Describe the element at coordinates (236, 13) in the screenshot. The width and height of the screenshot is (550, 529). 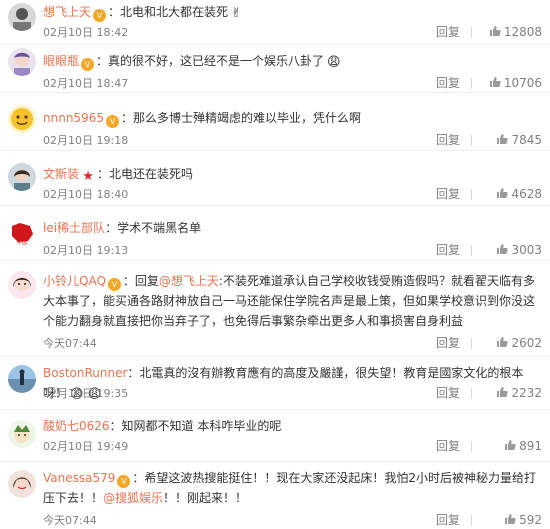
I see `victory-emoji-icon: ✌` at that location.